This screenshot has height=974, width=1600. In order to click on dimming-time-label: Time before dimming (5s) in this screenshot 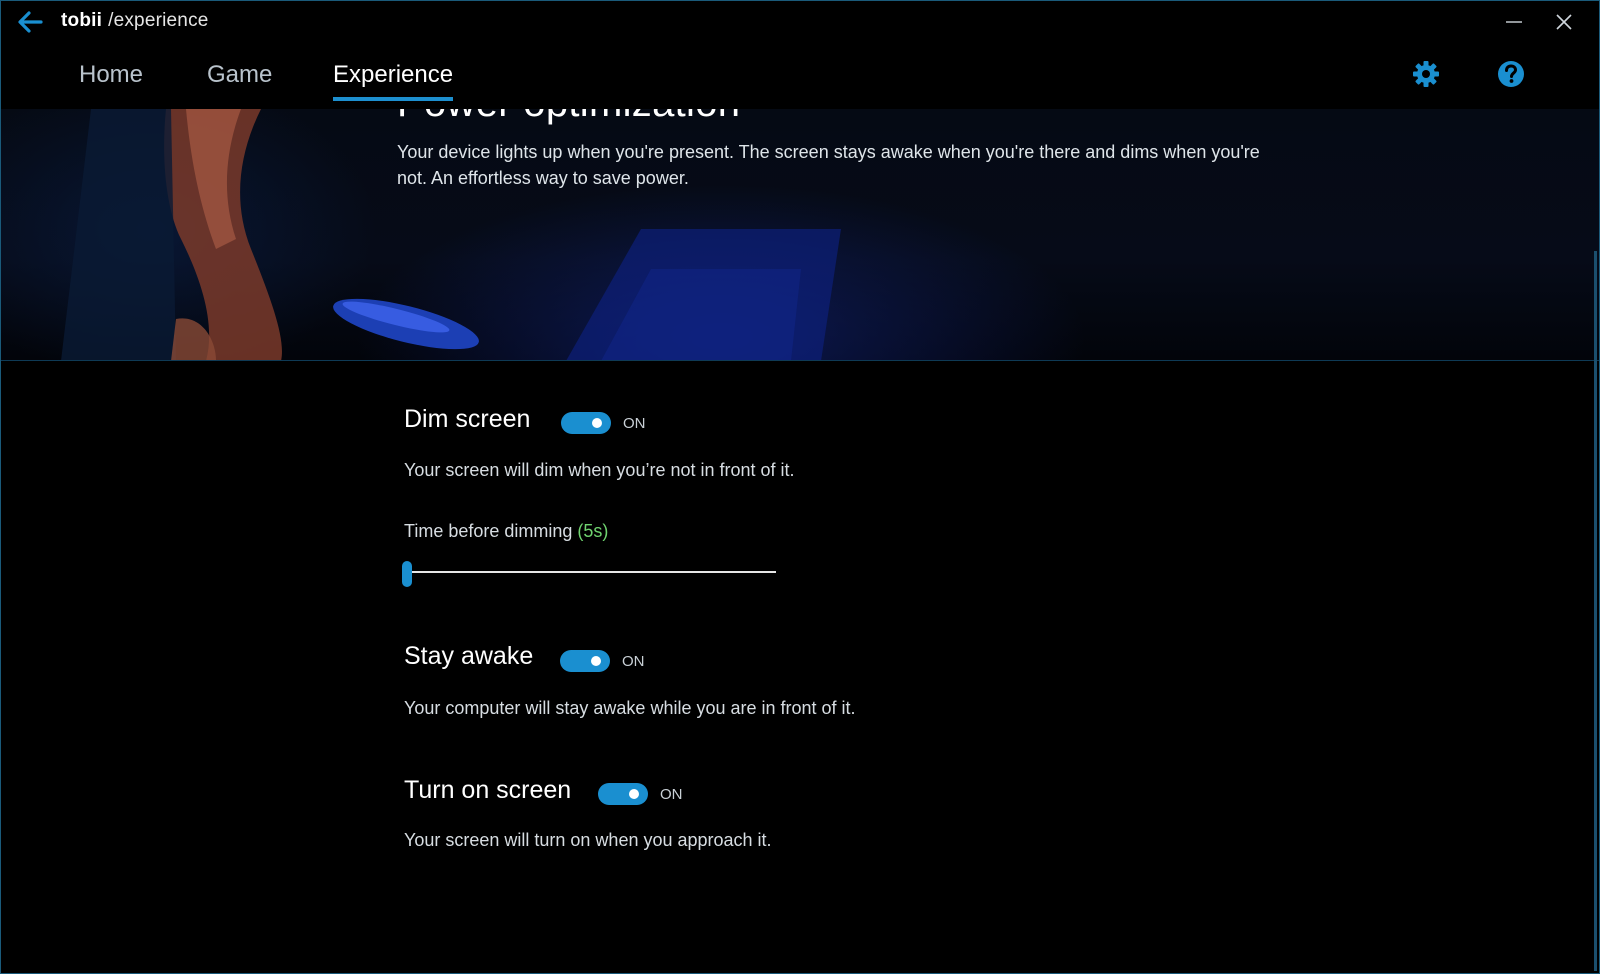, I will do `click(506, 531)`.